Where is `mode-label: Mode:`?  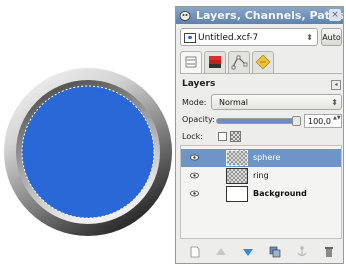 mode-label: Mode: is located at coordinates (194, 102).